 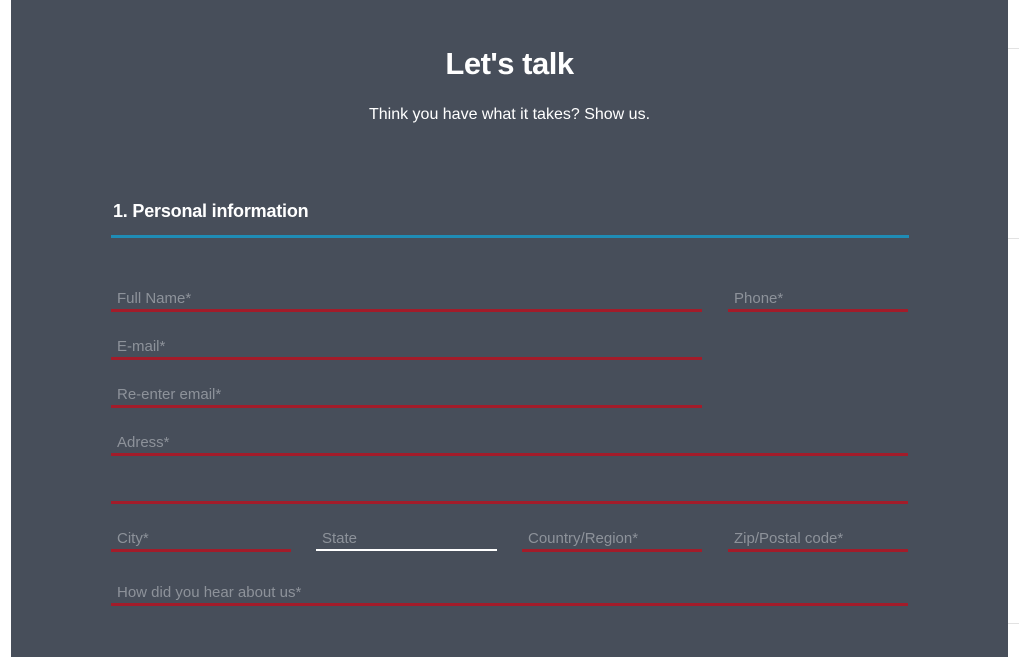 I want to click on reenter-email-input, so click(x=406, y=394).